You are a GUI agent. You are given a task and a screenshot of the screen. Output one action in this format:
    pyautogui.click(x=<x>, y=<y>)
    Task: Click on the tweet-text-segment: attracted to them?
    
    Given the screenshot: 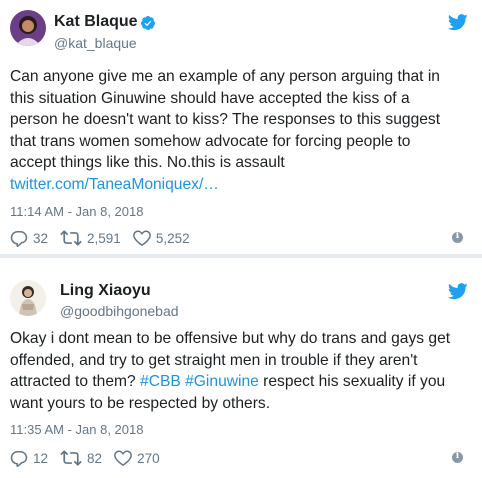 What is the action you would take?
    pyautogui.click(x=73, y=381)
    